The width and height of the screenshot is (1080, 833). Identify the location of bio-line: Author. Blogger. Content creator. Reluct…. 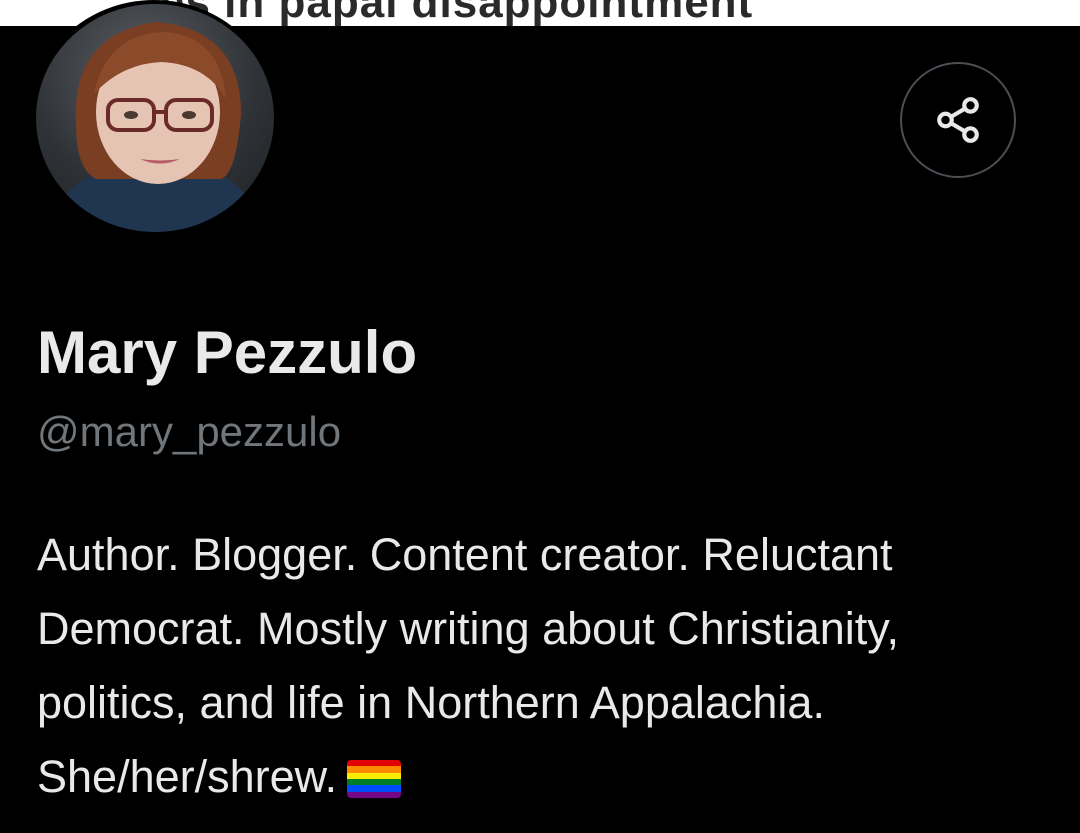
(465, 554).